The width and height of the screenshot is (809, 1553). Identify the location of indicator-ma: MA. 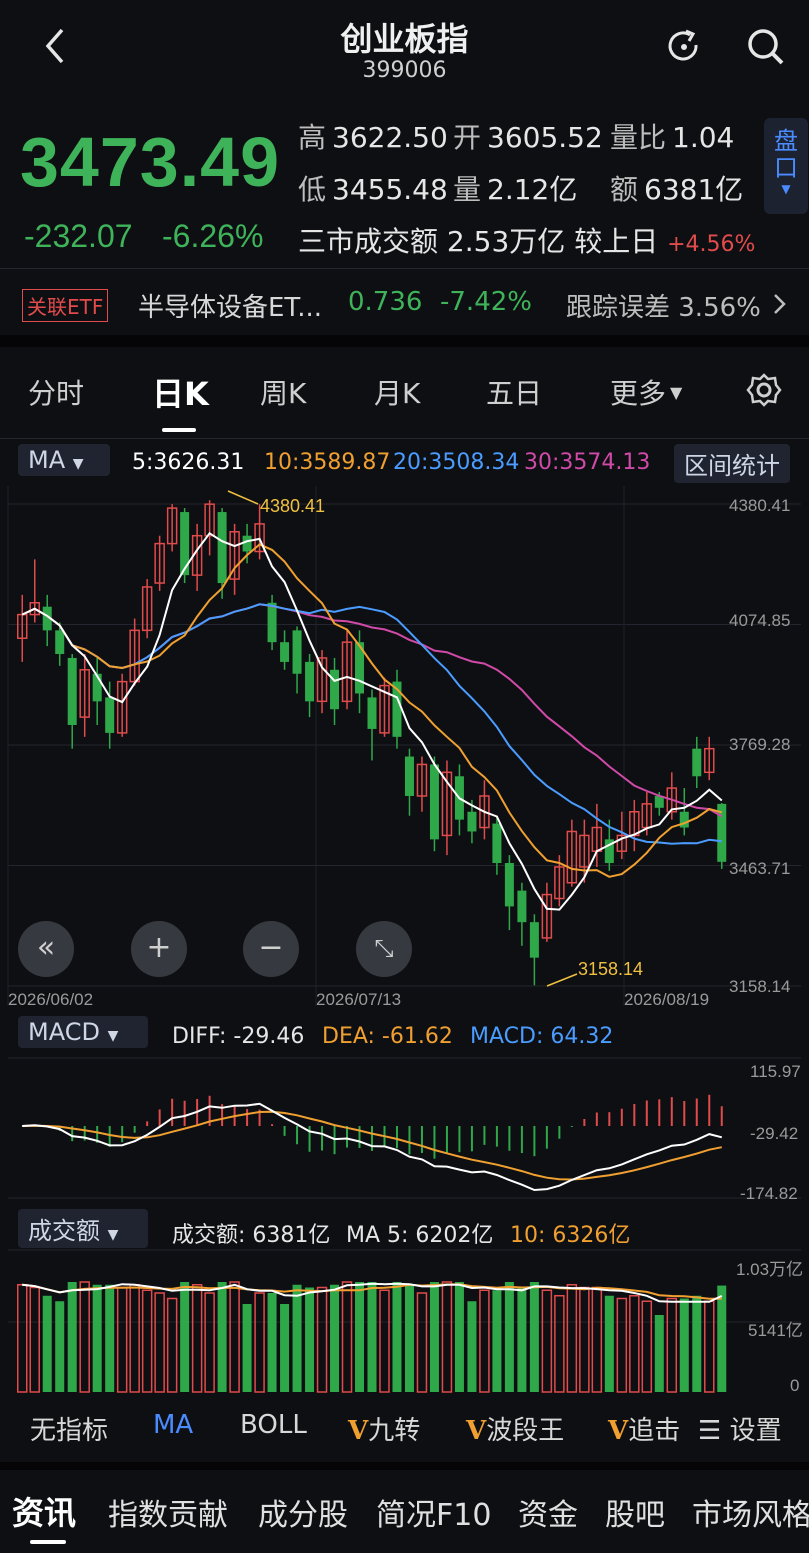
(173, 1425).